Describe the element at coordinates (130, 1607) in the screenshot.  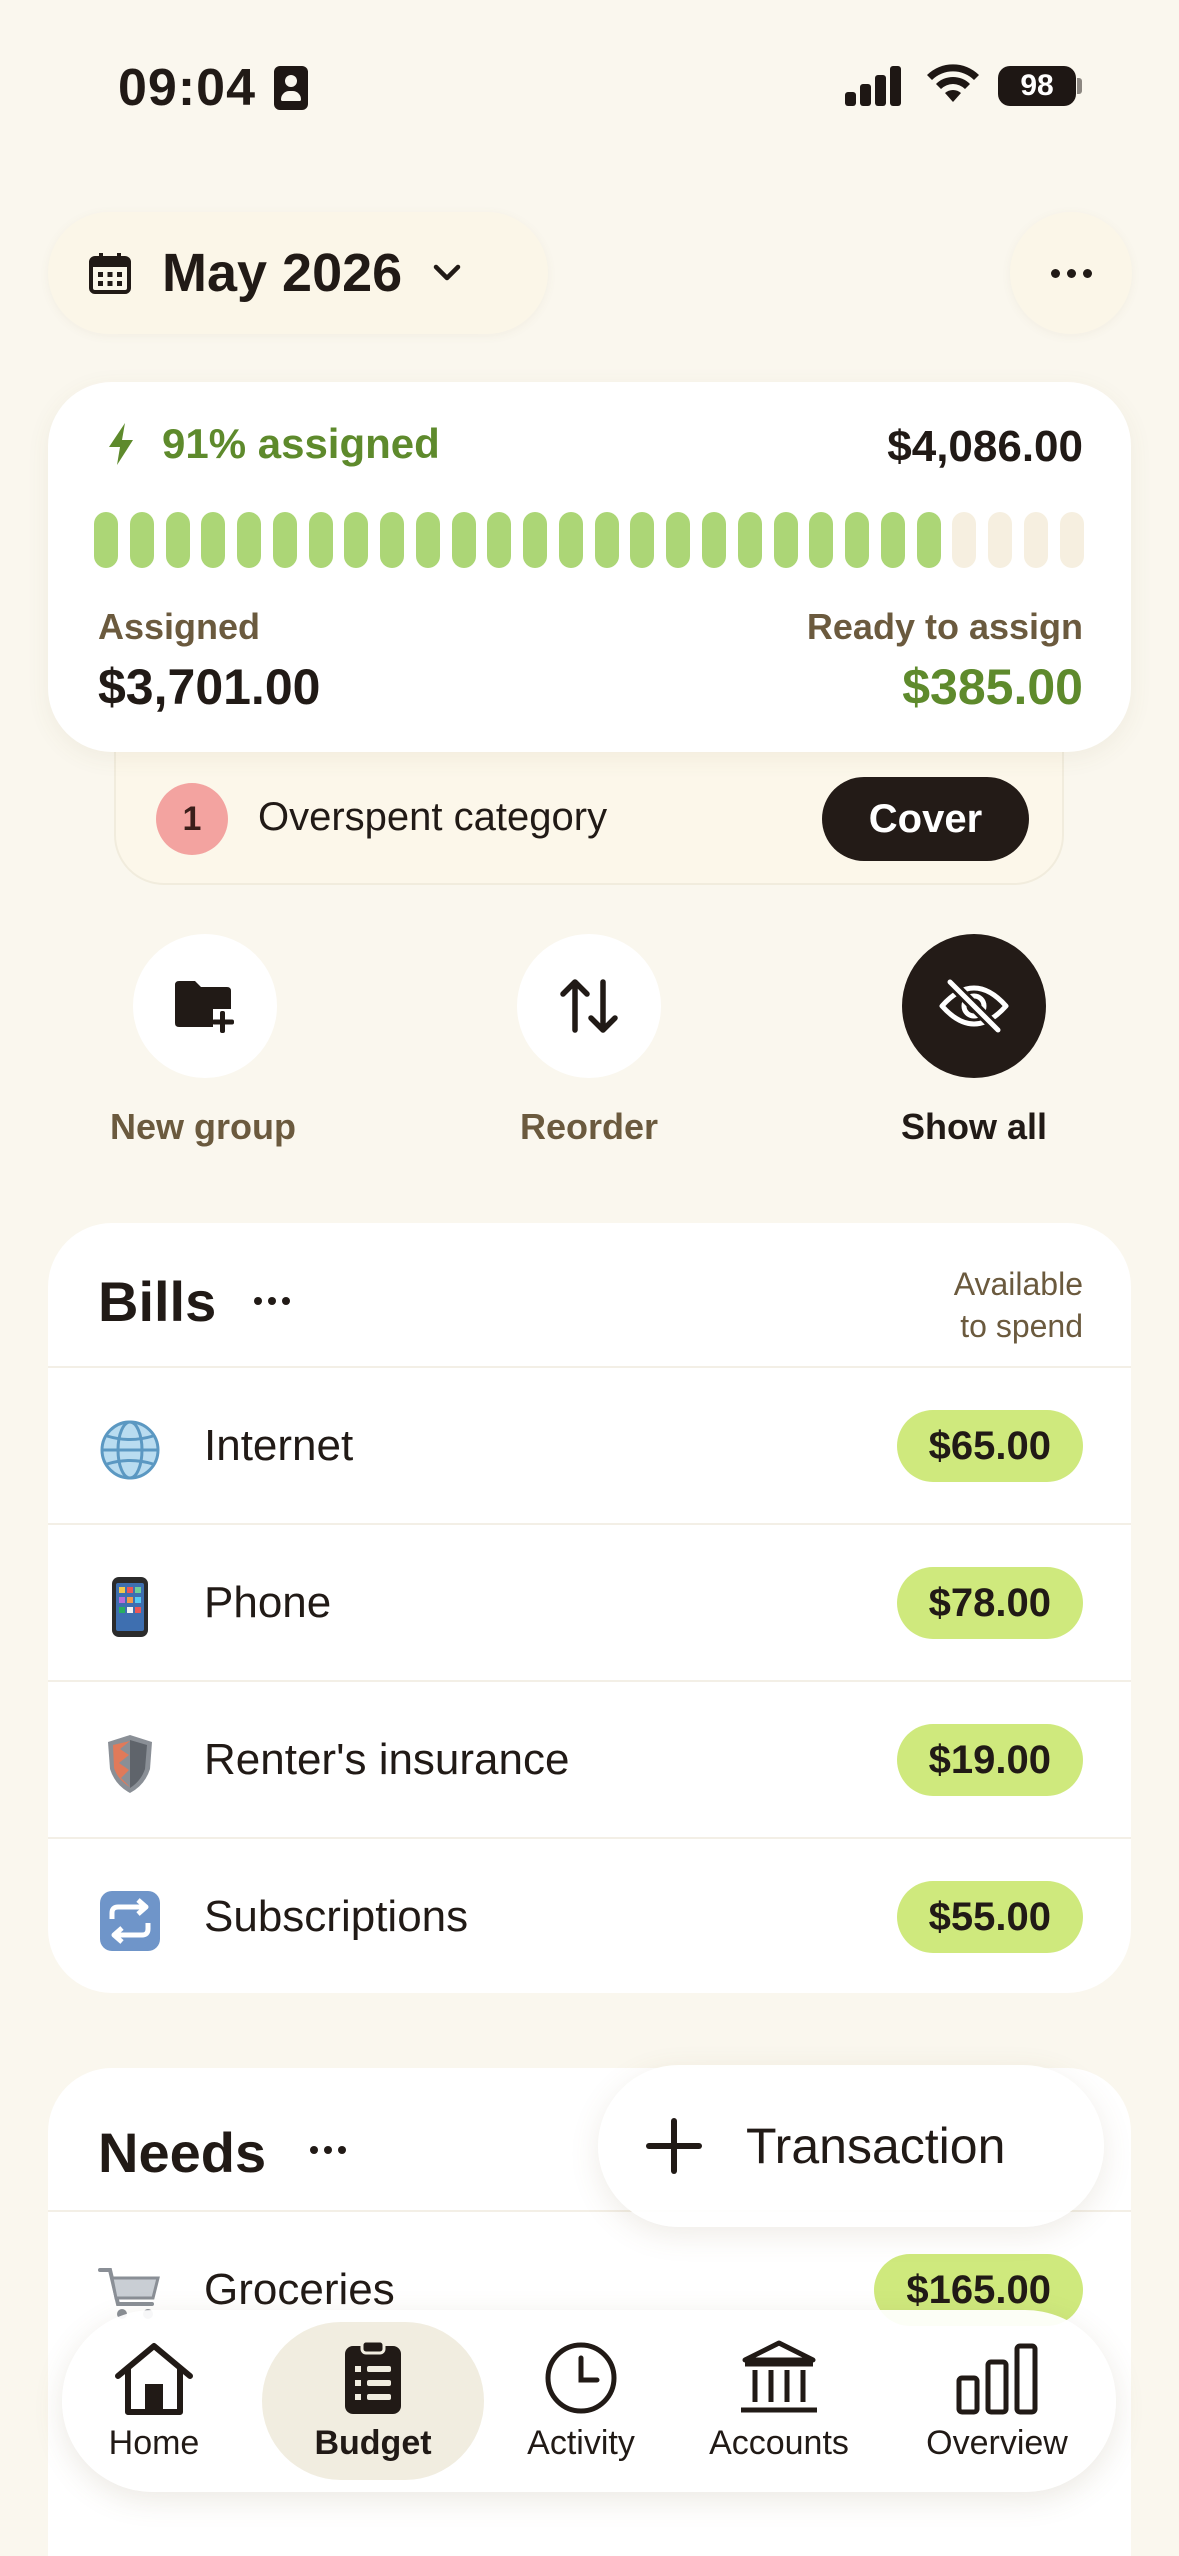
I see `phone-icon` at that location.